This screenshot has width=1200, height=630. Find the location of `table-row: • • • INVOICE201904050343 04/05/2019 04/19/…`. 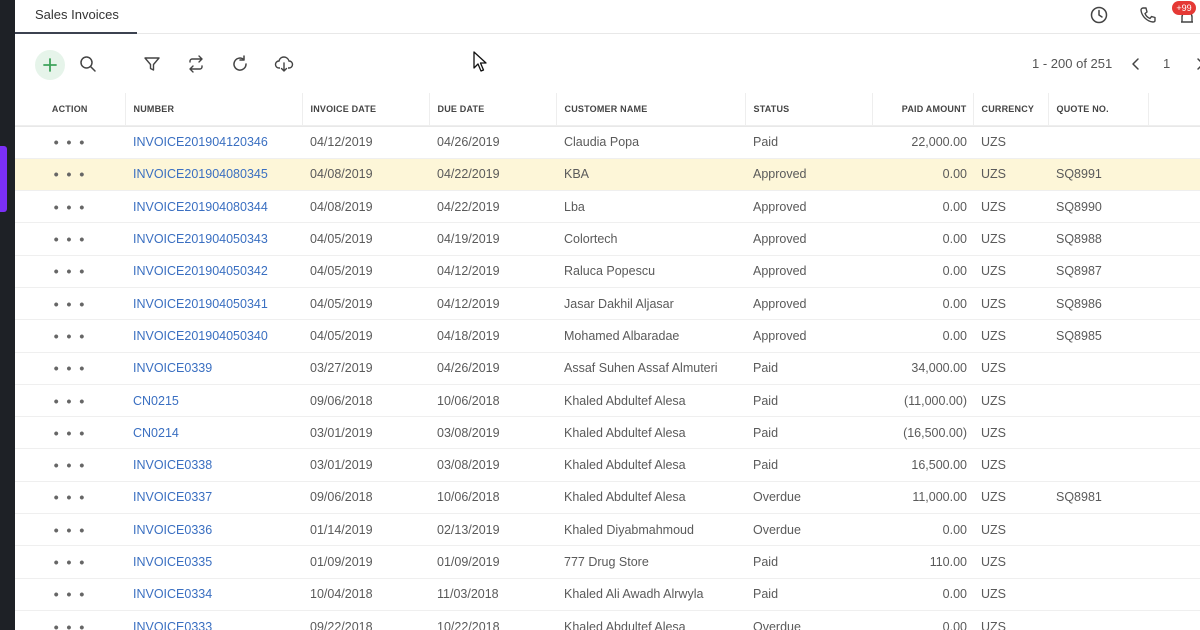

table-row: • • • INVOICE201904050343 04/05/2019 04/19/… is located at coordinates (607, 239).